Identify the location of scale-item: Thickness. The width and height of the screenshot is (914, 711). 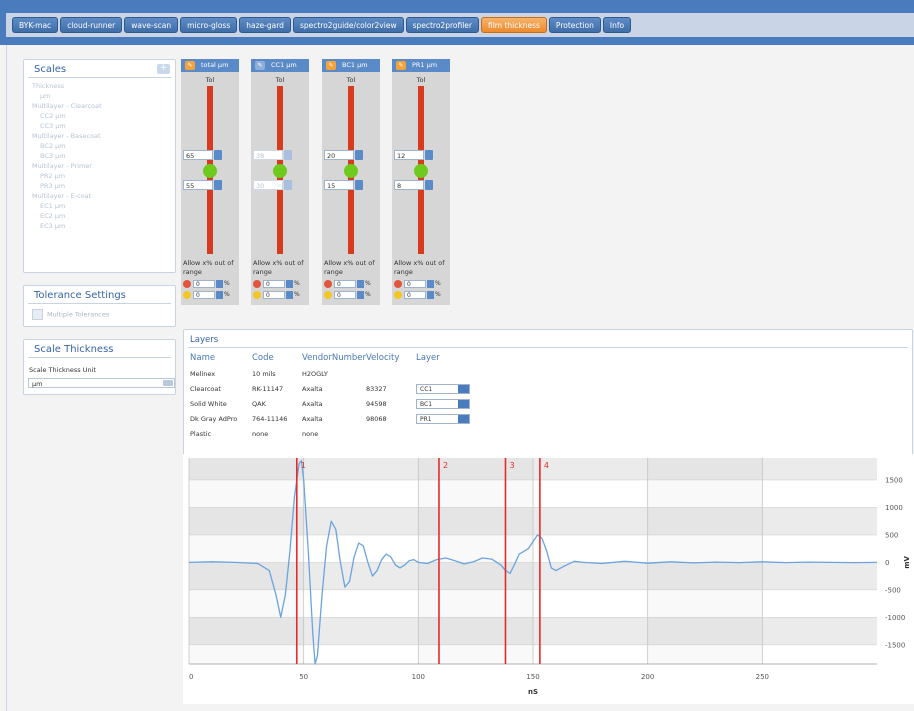
(99, 86).